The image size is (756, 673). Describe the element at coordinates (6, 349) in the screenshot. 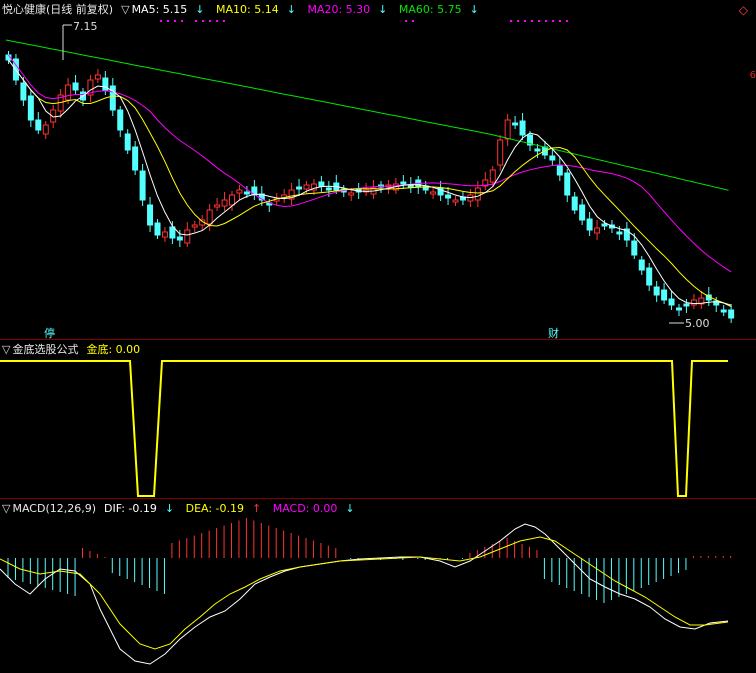

I see `indicator-triangle-icon: ▽` at that location.